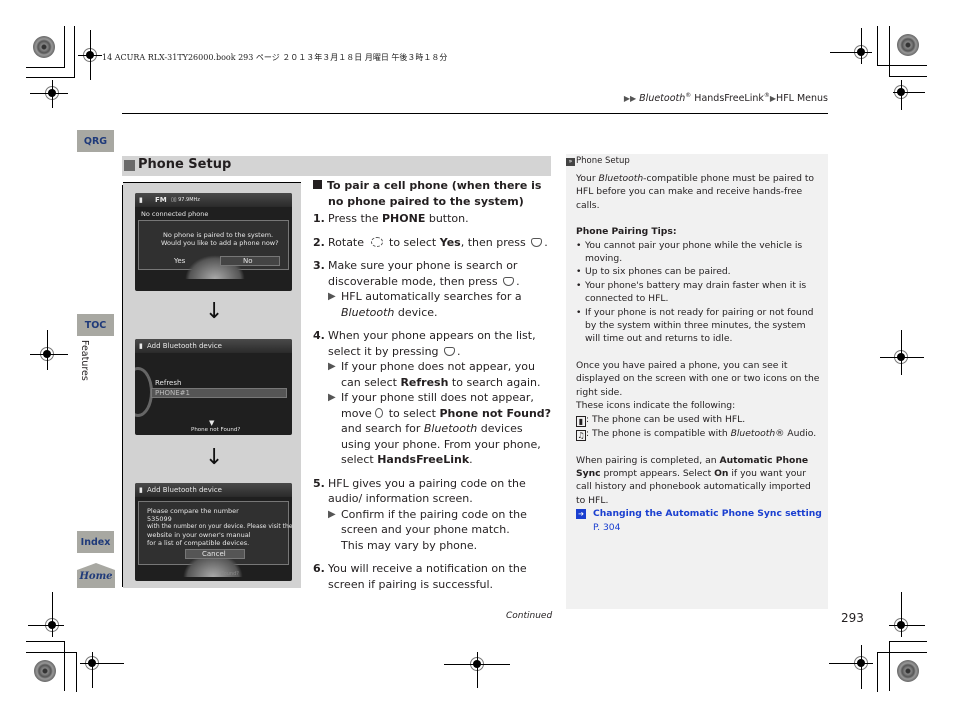  Describe the element at coordinates (603, 161) in the screenshot. I see `note-reference-title: Phone Setup` at that location.